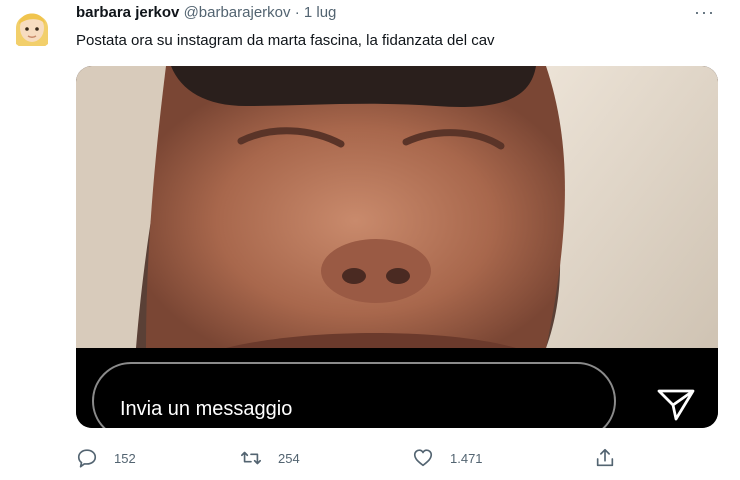 Image resolution: width=740 pixels, height=480 pixels. I want to click on retweet-button: 254, so click(270, 458).